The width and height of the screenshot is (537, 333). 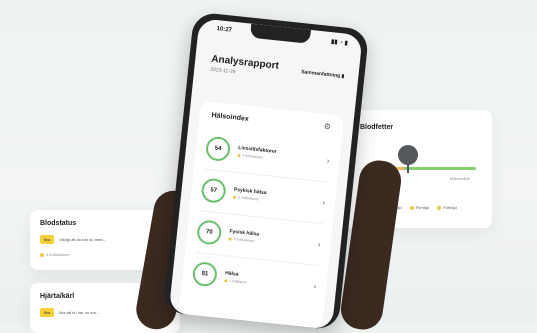 What do you see at coordinates (209, 232) in the screenshot?
I see `score-circle: 70` at bounding box center [209, 232].